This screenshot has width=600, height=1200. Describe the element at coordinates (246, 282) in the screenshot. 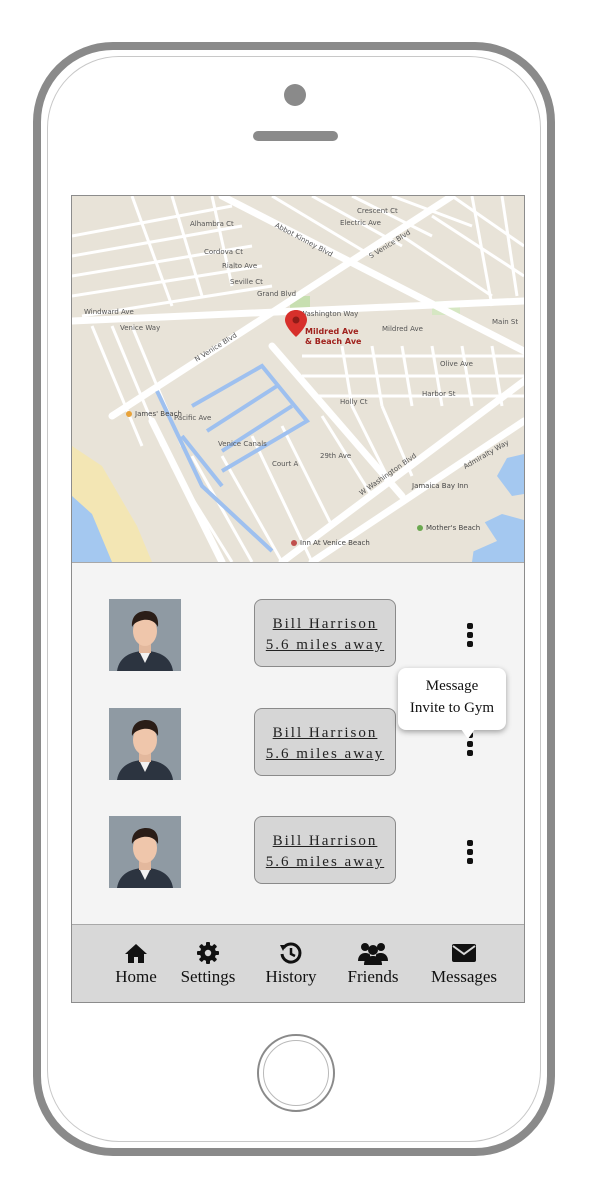

I see `label-seville-ct: Seville Ct` at that location.